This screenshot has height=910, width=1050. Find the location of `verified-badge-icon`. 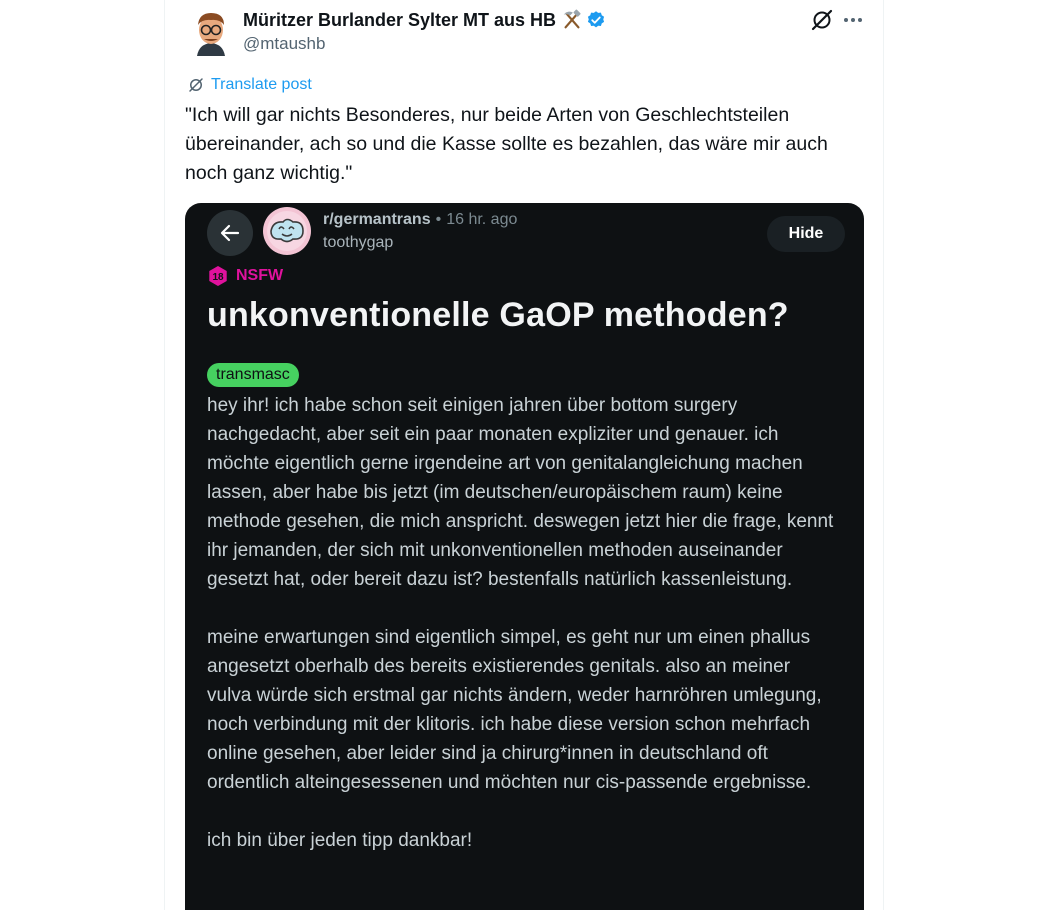

verified-badge-icon is located at coordinates (596, 20).